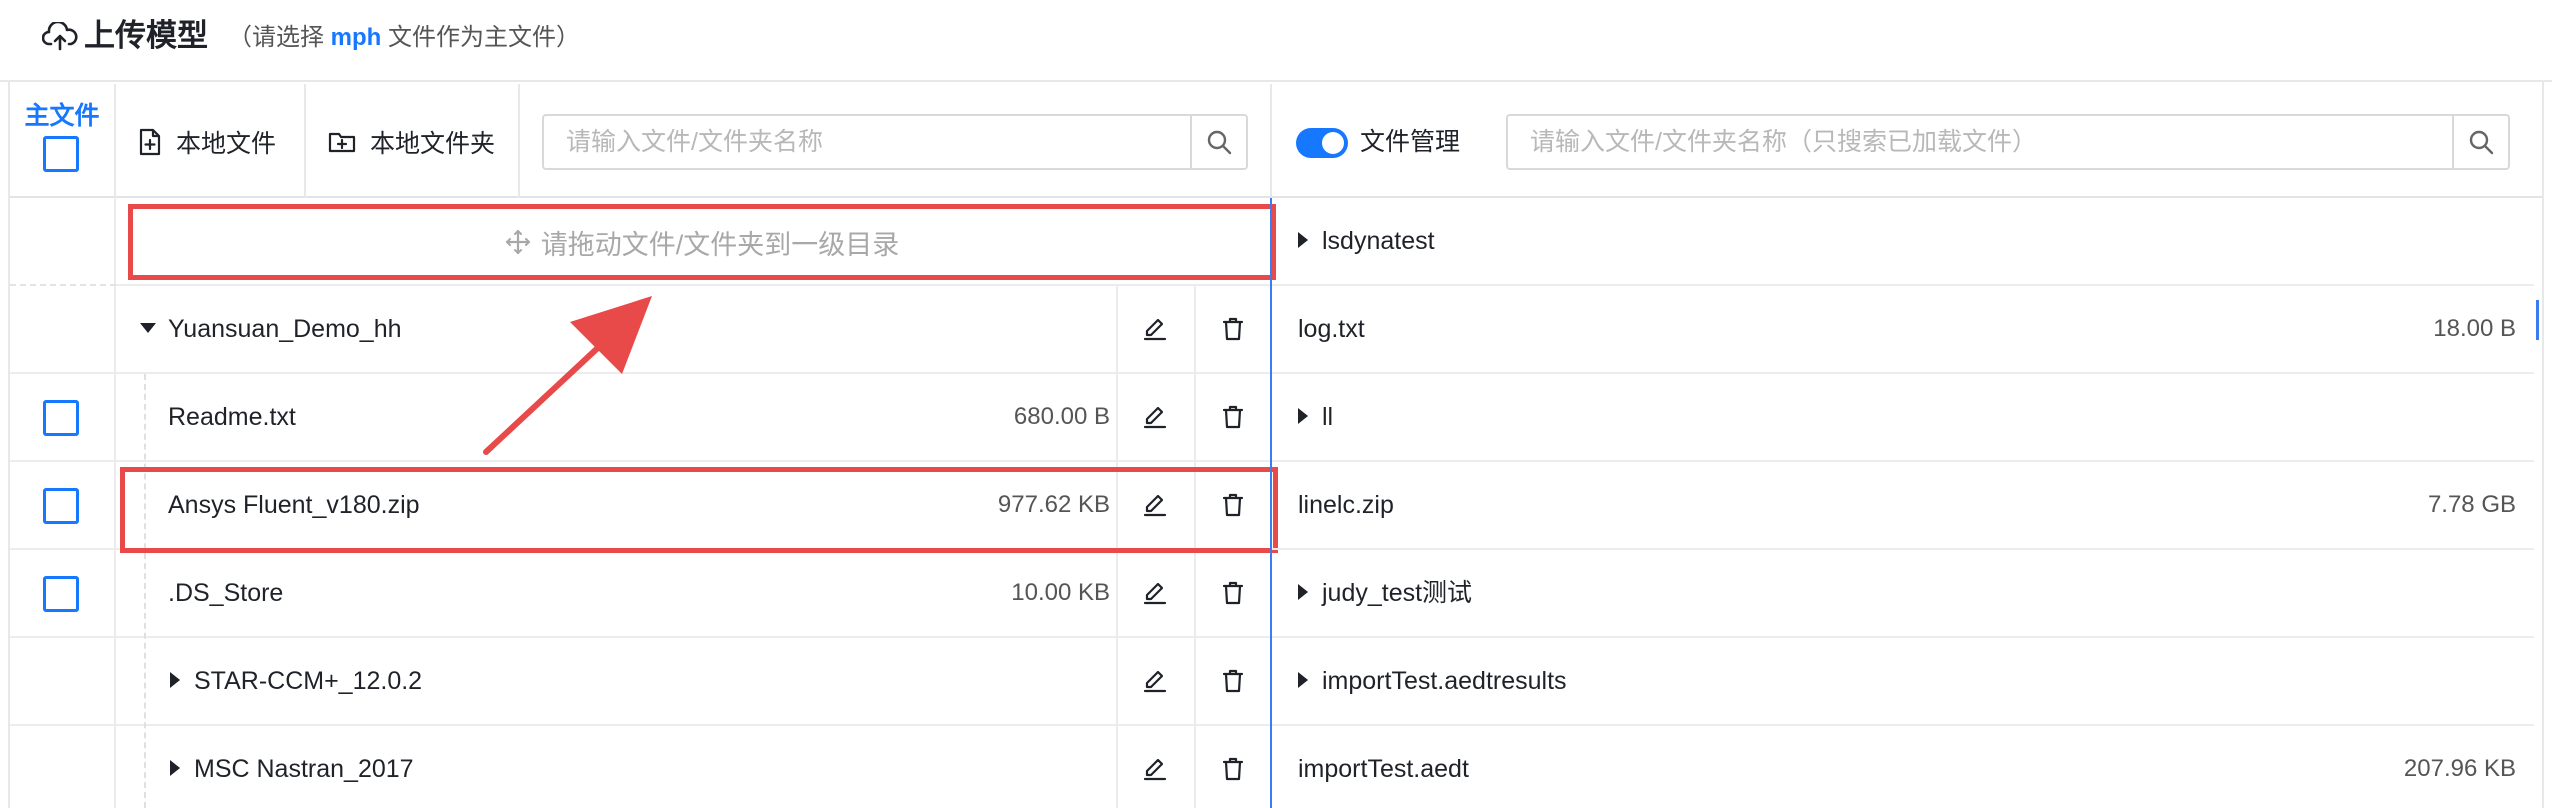  I want to click on upload-cloud-icon, so click(60, 36).